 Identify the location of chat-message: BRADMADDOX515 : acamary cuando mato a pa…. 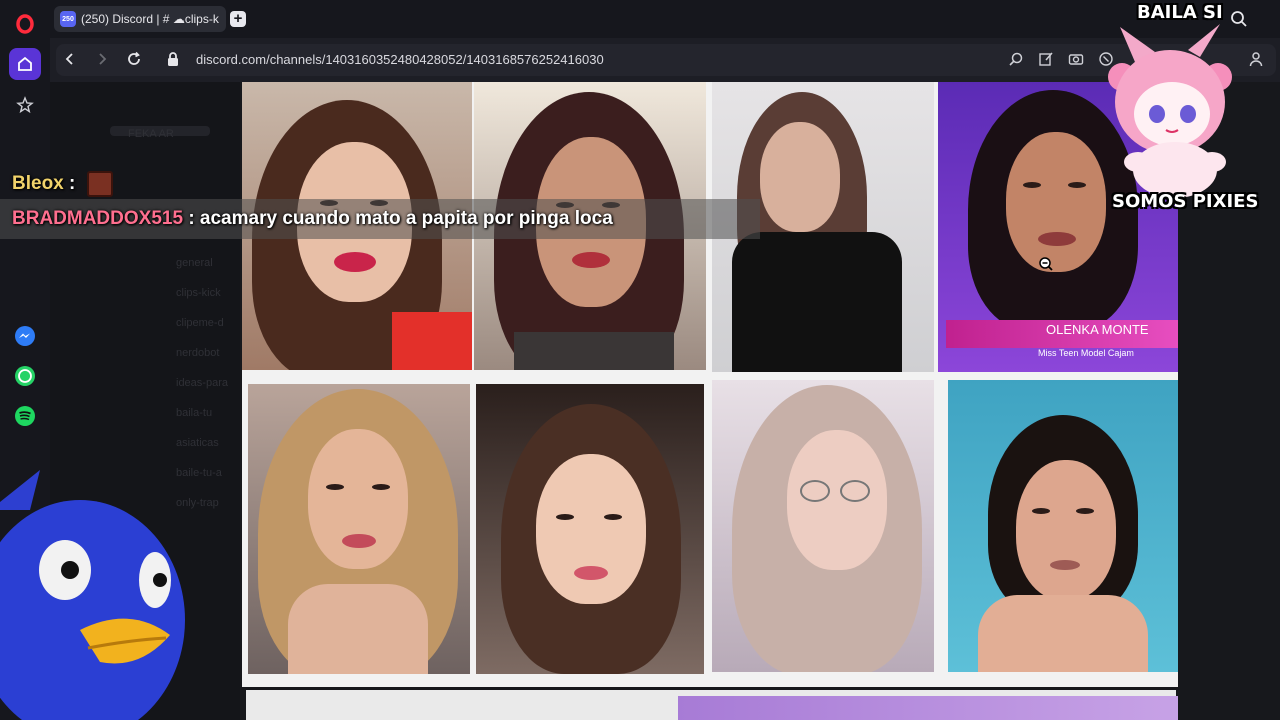
(312, 219).